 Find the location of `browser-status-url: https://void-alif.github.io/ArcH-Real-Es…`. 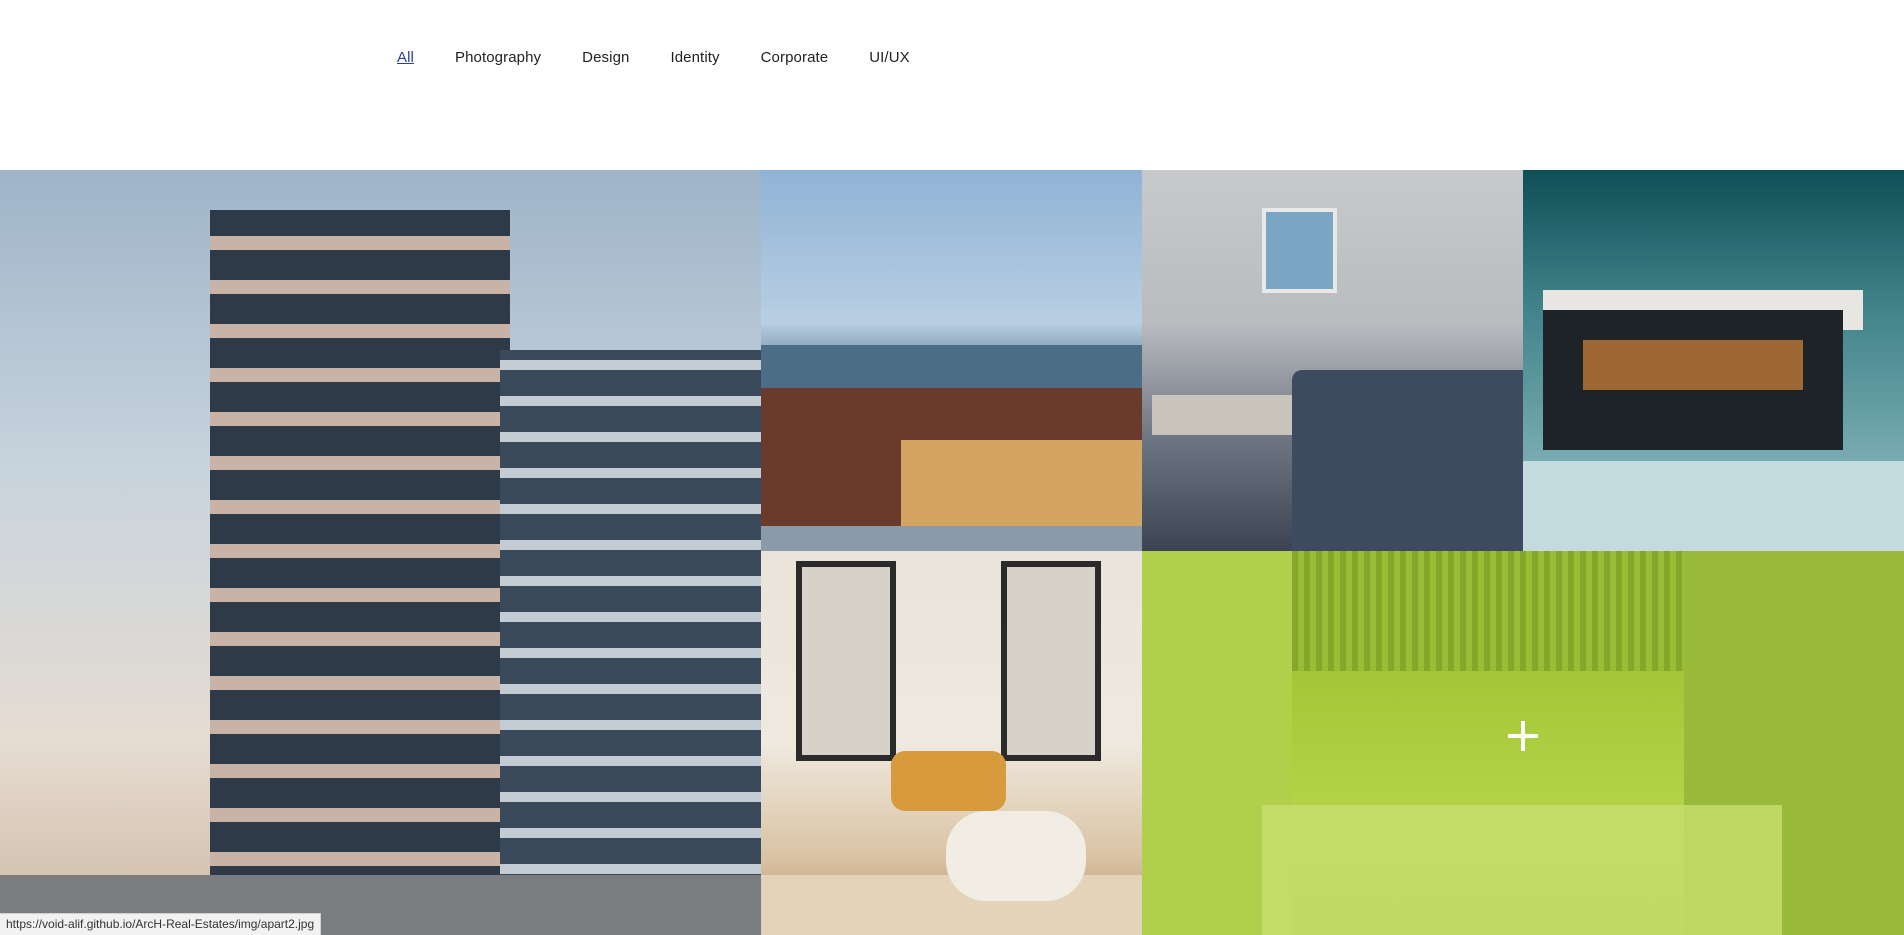

browser-status-url: https://void-alif.github.io/ArcH-Real-Es… is located at coordinates (161, 924).